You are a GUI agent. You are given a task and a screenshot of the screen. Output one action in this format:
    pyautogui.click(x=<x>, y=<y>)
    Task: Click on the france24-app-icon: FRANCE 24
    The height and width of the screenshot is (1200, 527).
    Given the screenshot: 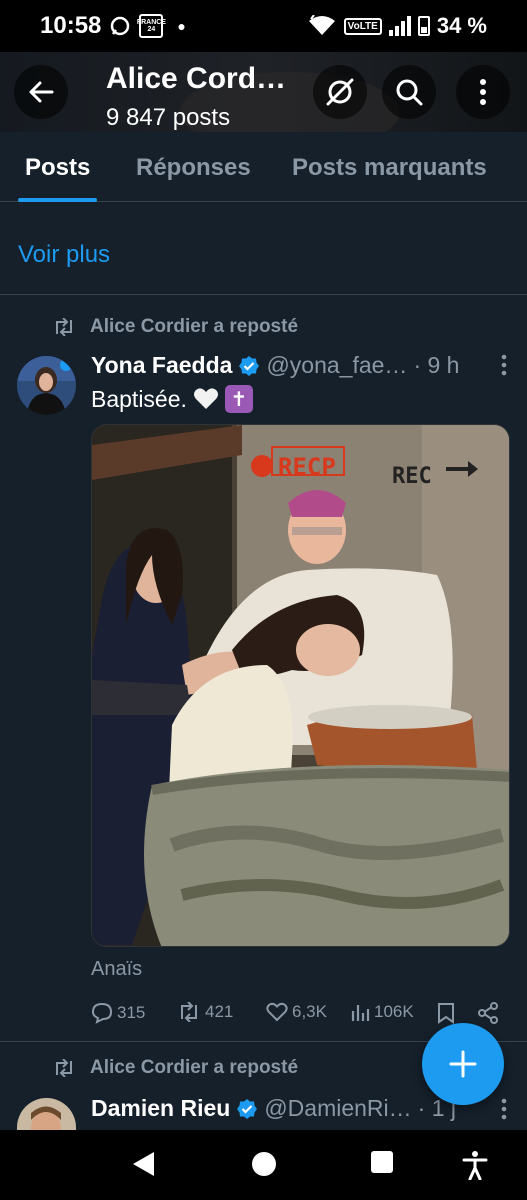 What is the action you would take?
    pyautogui.click(x=151, y=26)
    